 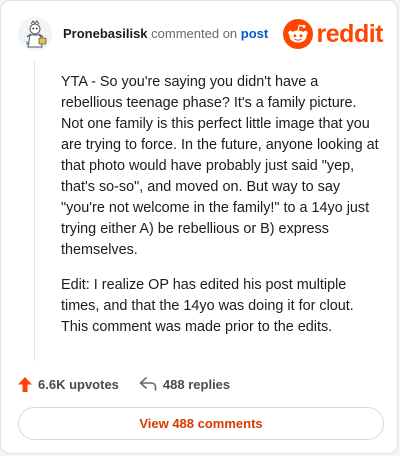 I want to click on upvote-arrow-icon, so click(x=25, y=384).